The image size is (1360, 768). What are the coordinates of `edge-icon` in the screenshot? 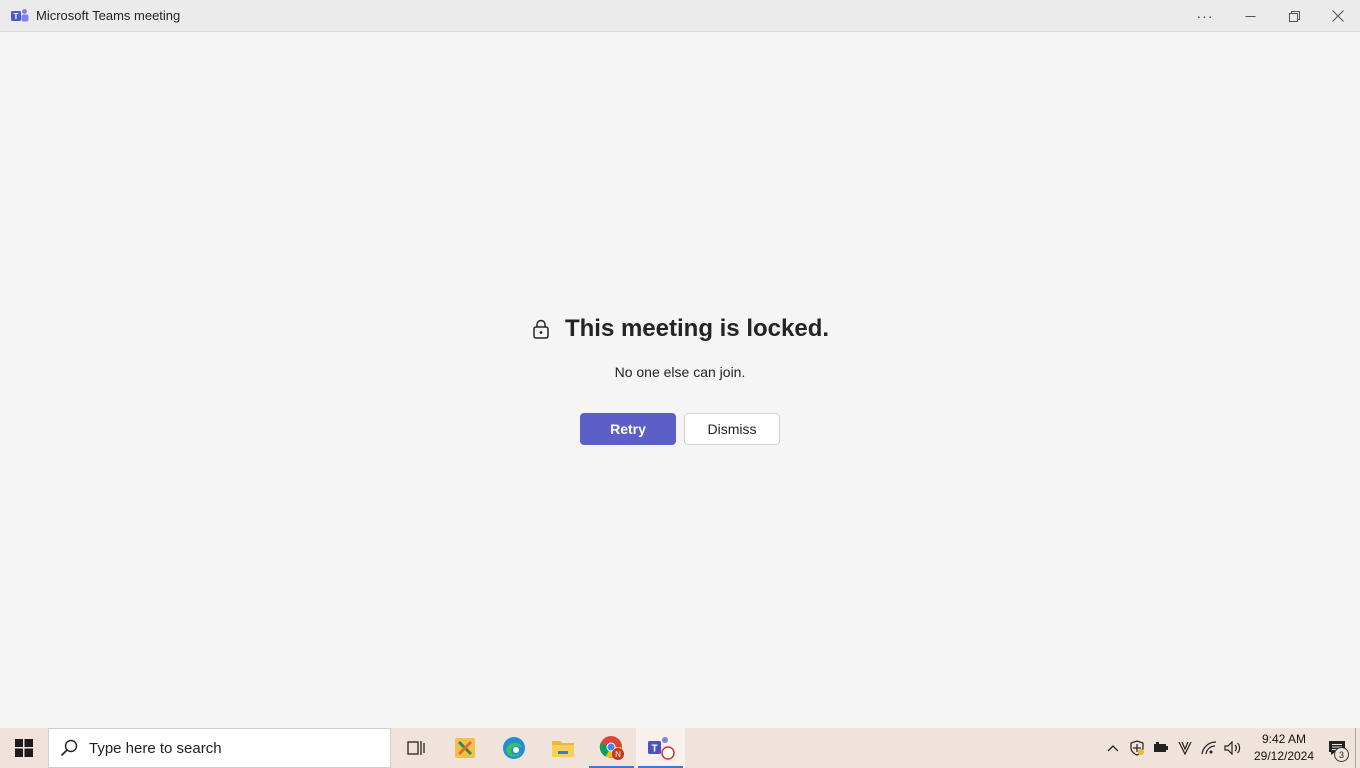 It's located at (513, 748).